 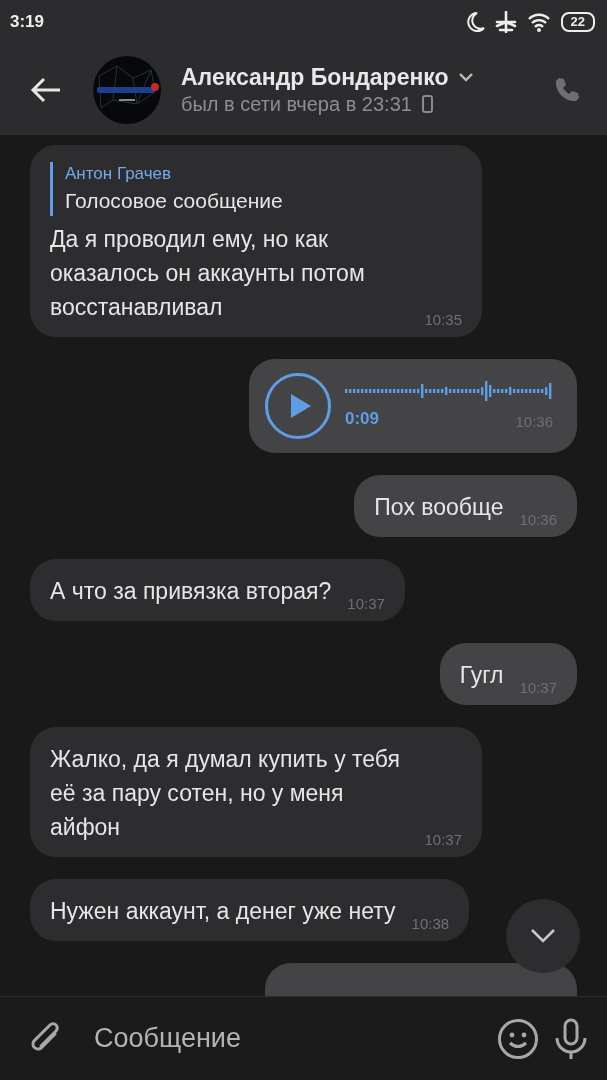 I want to click on mobile-phone-icon, so click(x=427, y=104).